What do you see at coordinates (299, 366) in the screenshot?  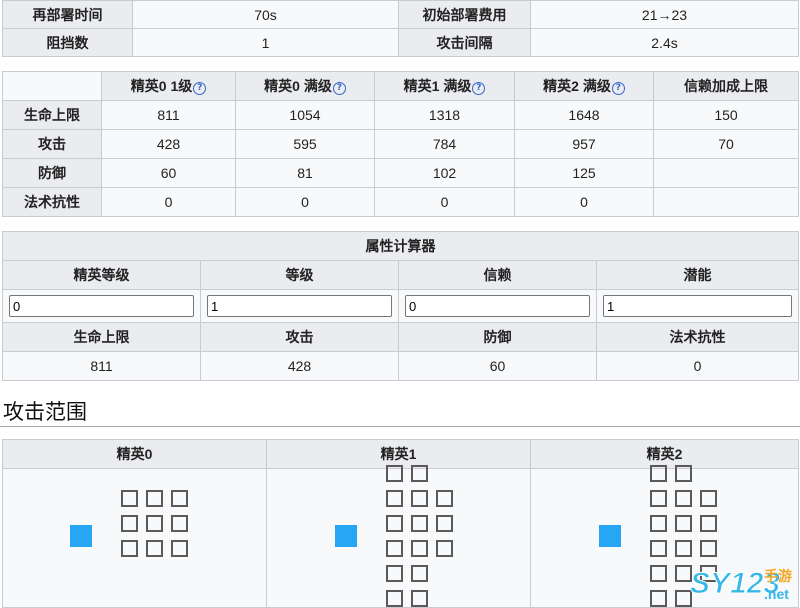 I see `atk-output: 428` at bounding box center [299, 366].